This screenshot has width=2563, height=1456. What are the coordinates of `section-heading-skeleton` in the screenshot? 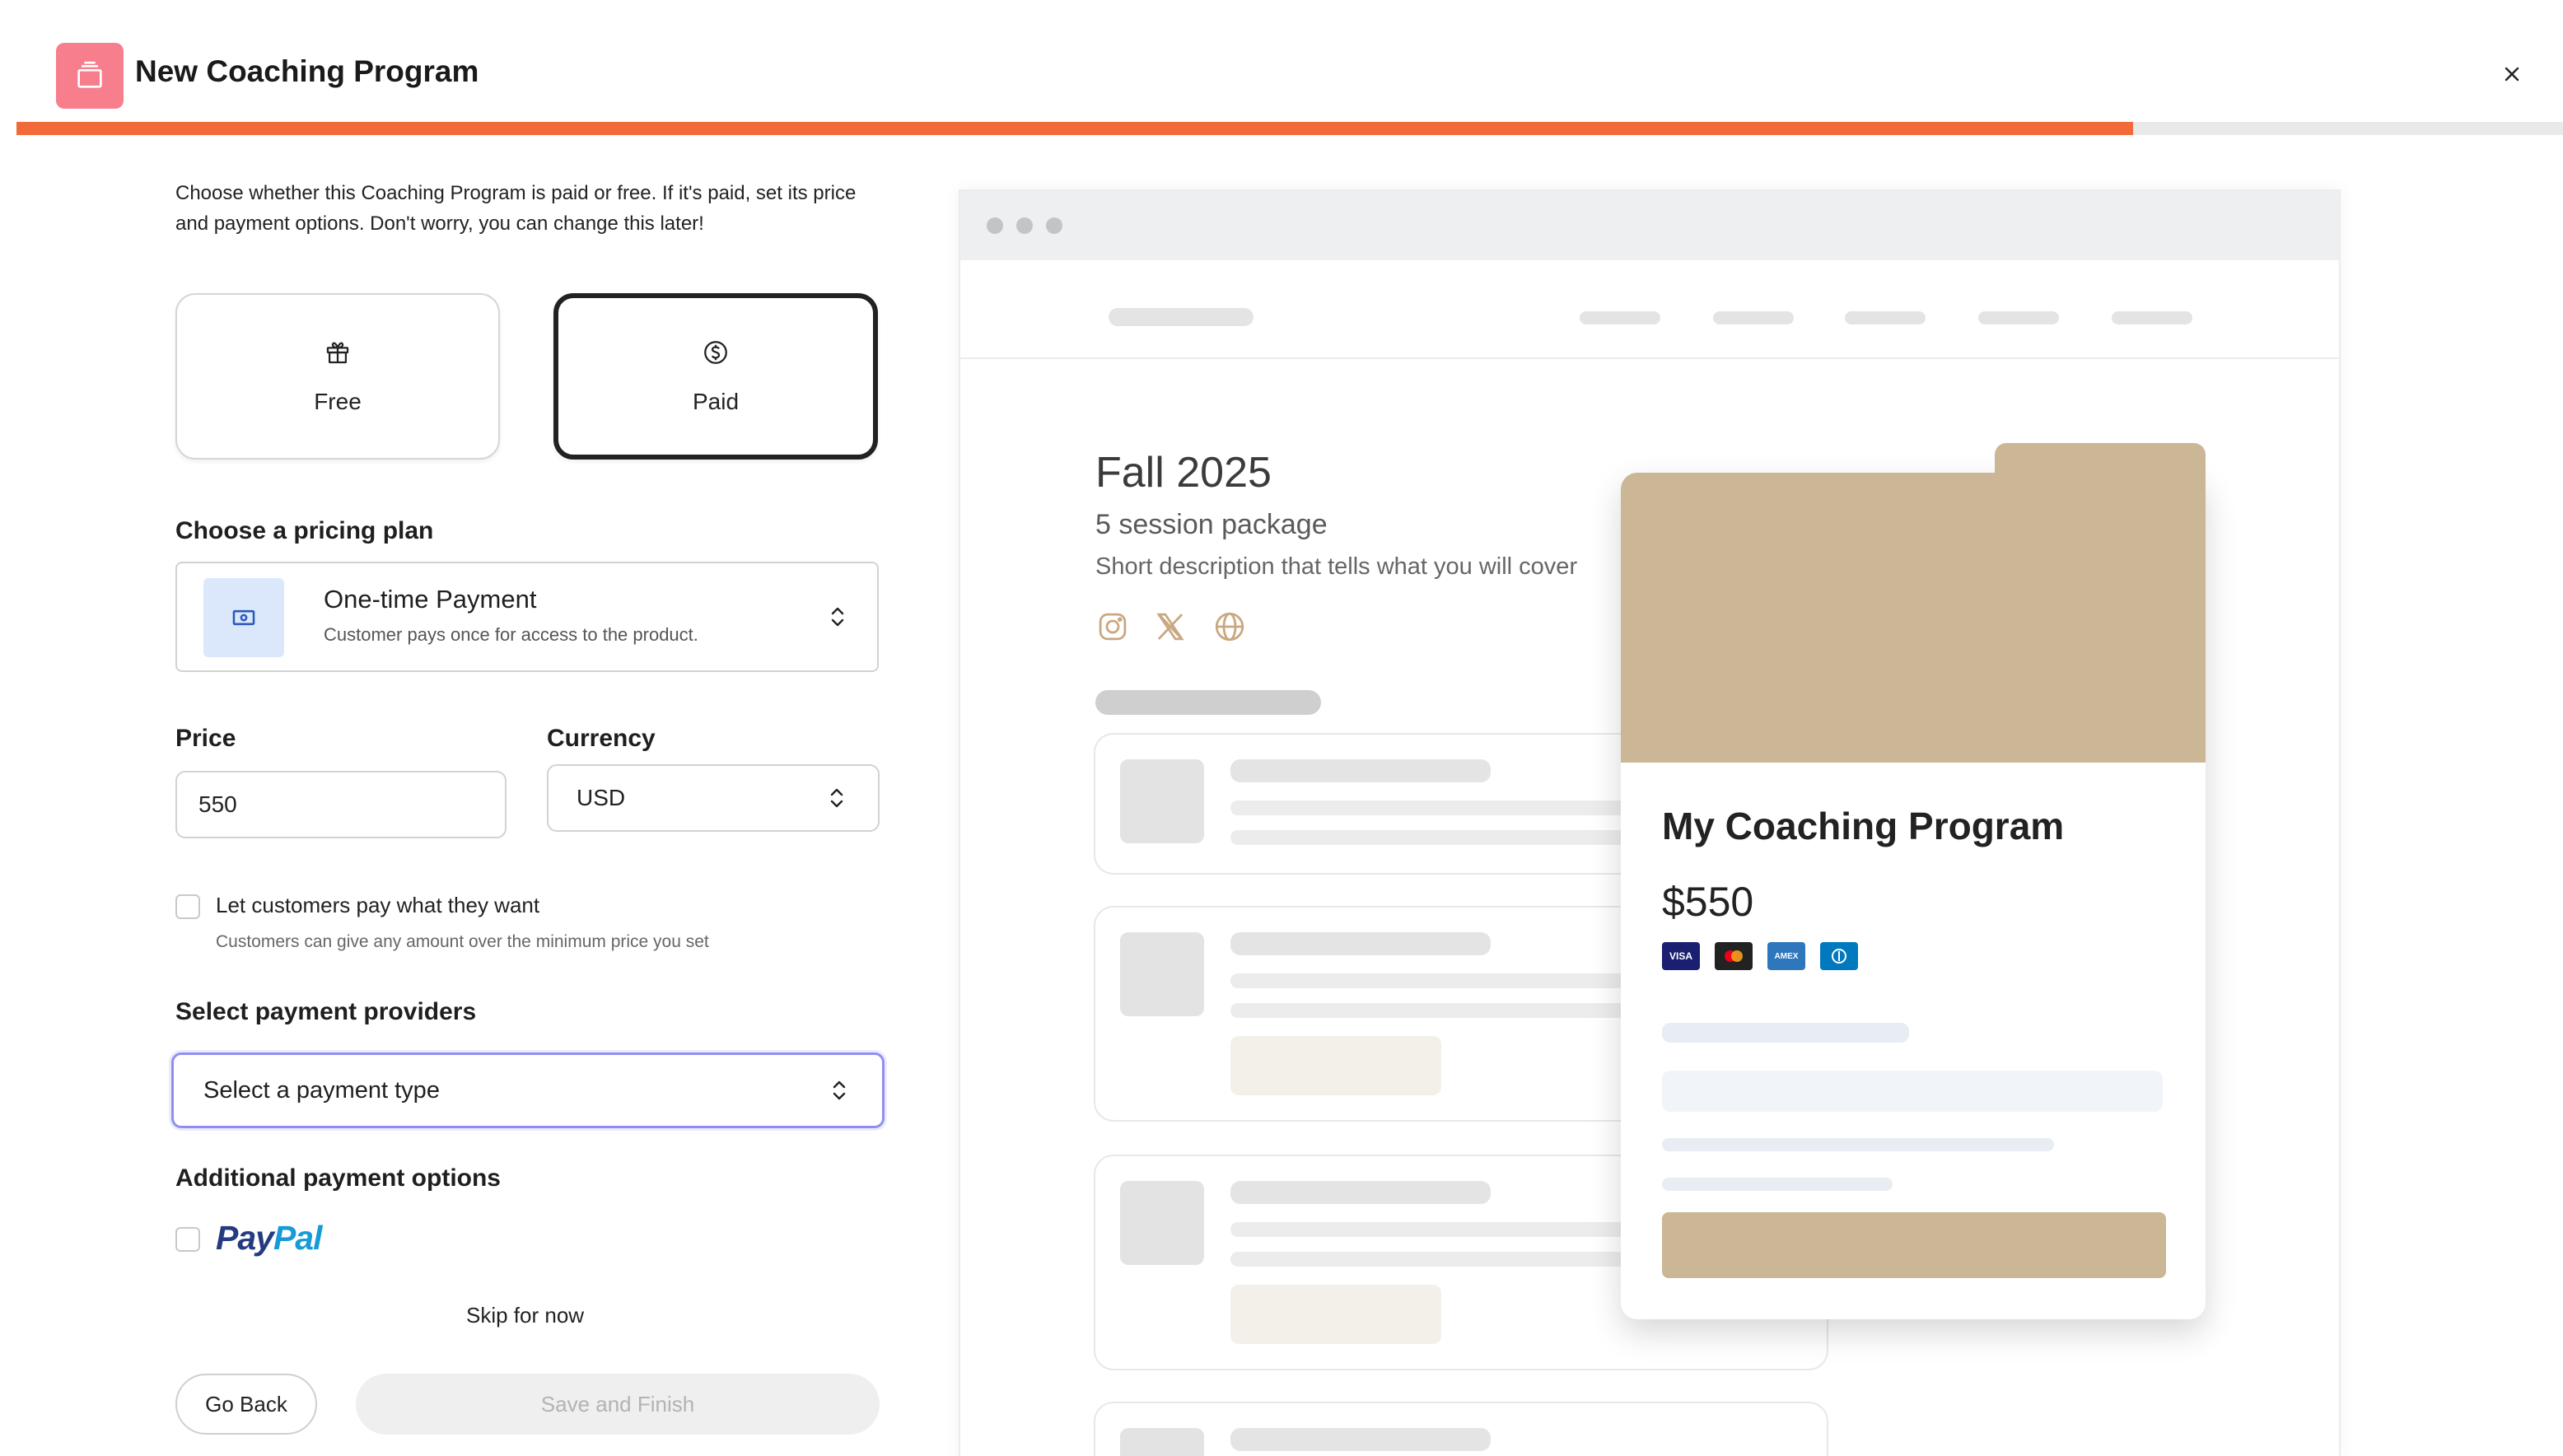 It's located at (1208, 702).